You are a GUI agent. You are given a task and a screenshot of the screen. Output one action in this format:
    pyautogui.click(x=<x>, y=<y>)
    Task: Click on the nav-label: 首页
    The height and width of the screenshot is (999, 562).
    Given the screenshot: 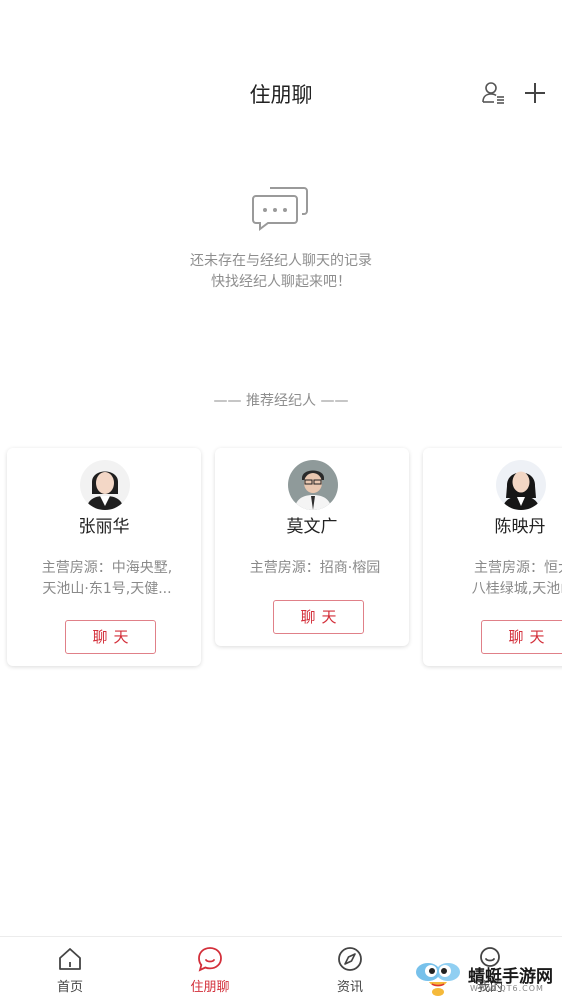 What is the action you would take?
    pyautogui.click(x=69, y=987)
    